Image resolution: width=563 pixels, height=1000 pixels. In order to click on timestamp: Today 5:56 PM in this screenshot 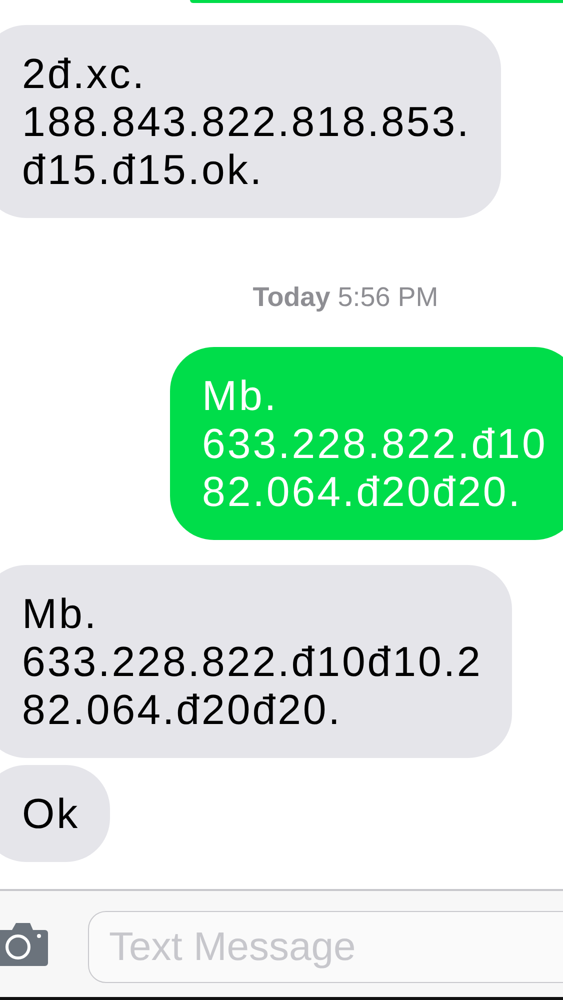, I will do `click(345, 297)`.